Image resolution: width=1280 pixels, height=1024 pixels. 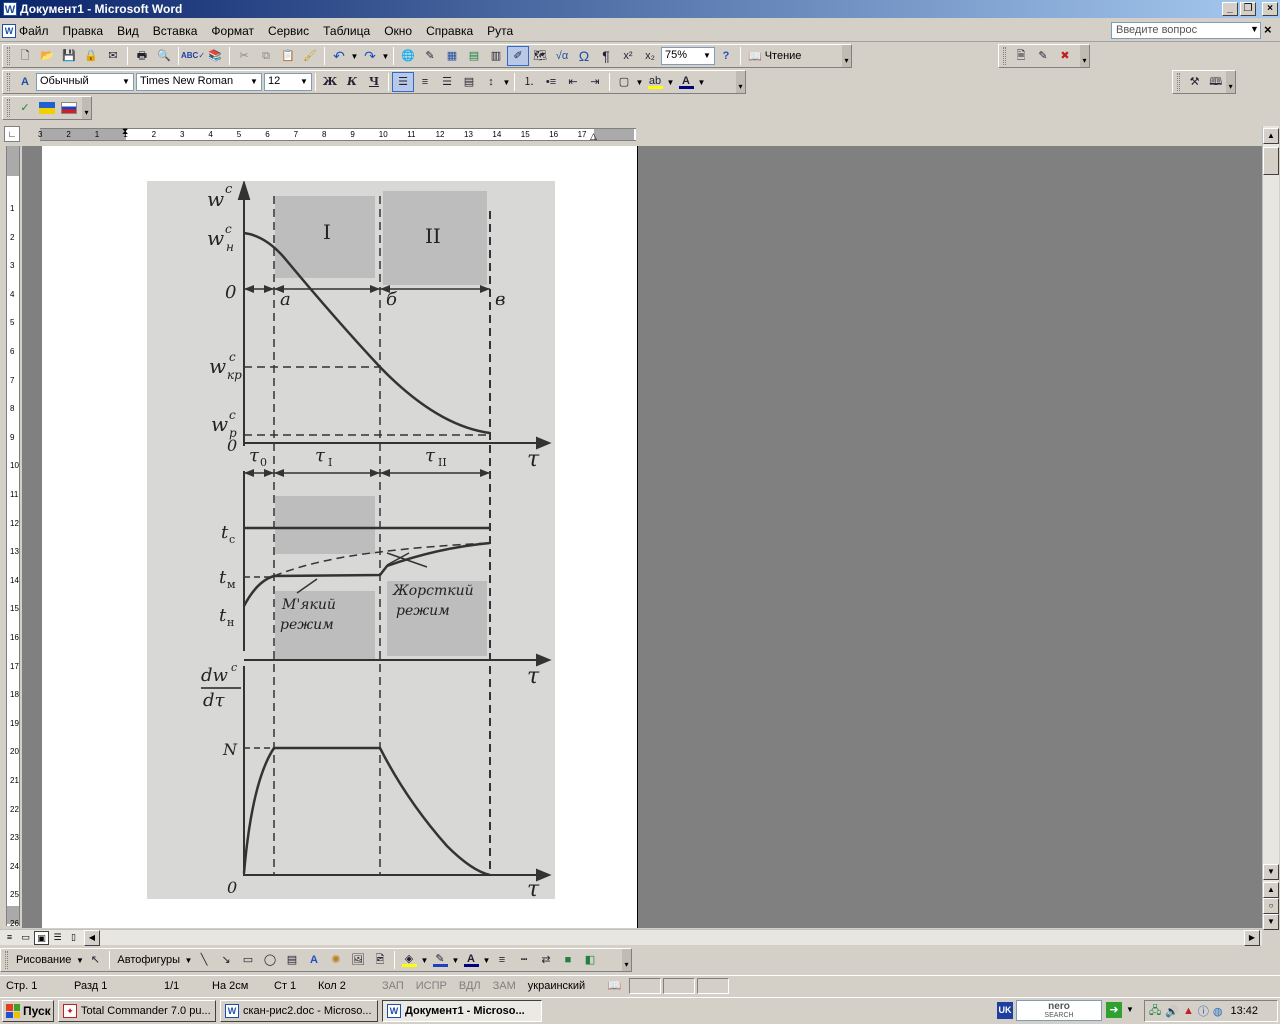 What do you see at coordinates (254, 82) in the screenshot?
I see `font-dropdown-icon: ▼` at bounding box center [254, 82].